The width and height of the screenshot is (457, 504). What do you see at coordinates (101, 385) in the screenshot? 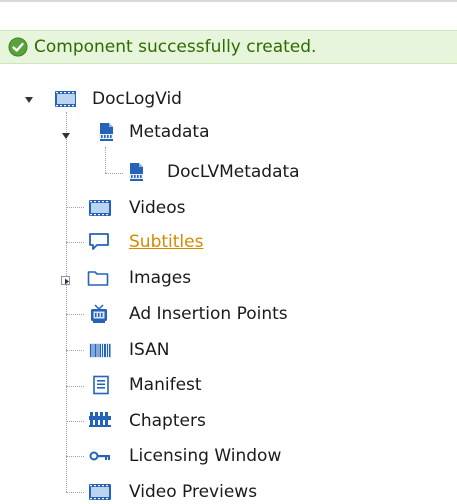
I see `document-icon` at bounding box center [101, 385].